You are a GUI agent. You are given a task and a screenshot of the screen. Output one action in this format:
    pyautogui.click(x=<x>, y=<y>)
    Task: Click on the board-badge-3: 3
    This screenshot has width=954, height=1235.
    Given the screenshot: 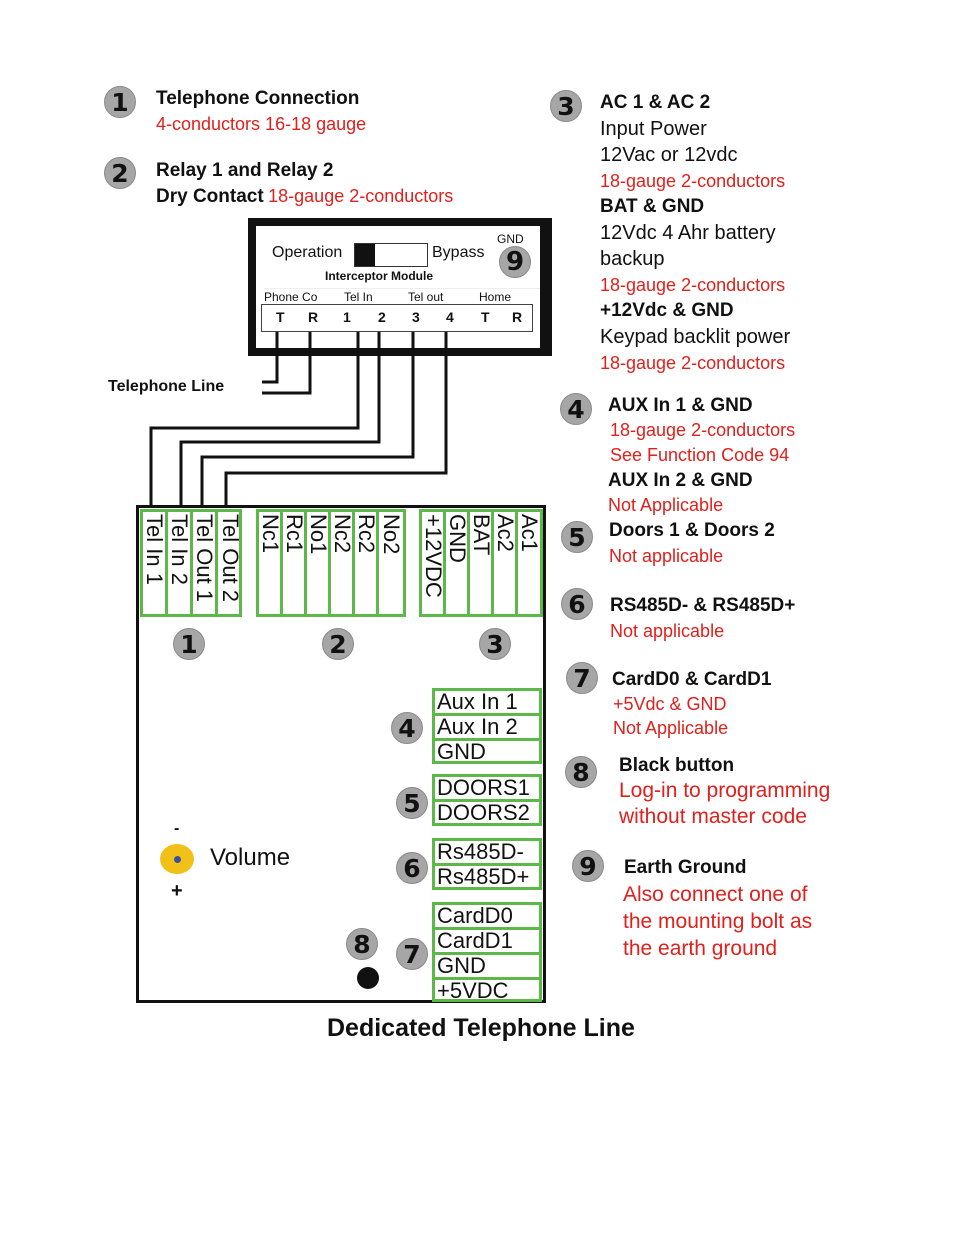 What is the action you would take?
    pyautogui.click(x=495, y=644)
    